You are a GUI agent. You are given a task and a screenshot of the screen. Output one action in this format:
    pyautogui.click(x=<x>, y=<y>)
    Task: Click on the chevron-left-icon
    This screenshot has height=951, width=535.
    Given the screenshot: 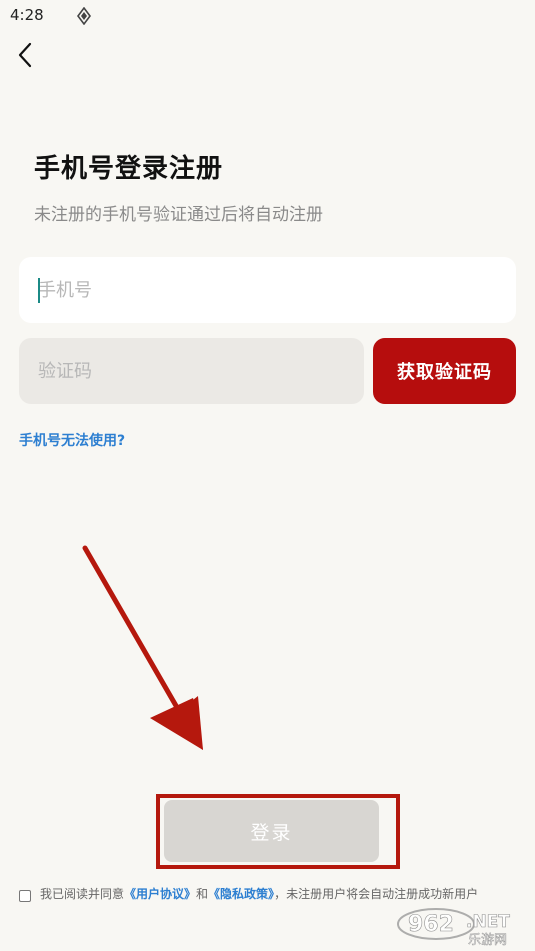 What is the action you would take?
    pyautogui.click(x=25, y=55)
    